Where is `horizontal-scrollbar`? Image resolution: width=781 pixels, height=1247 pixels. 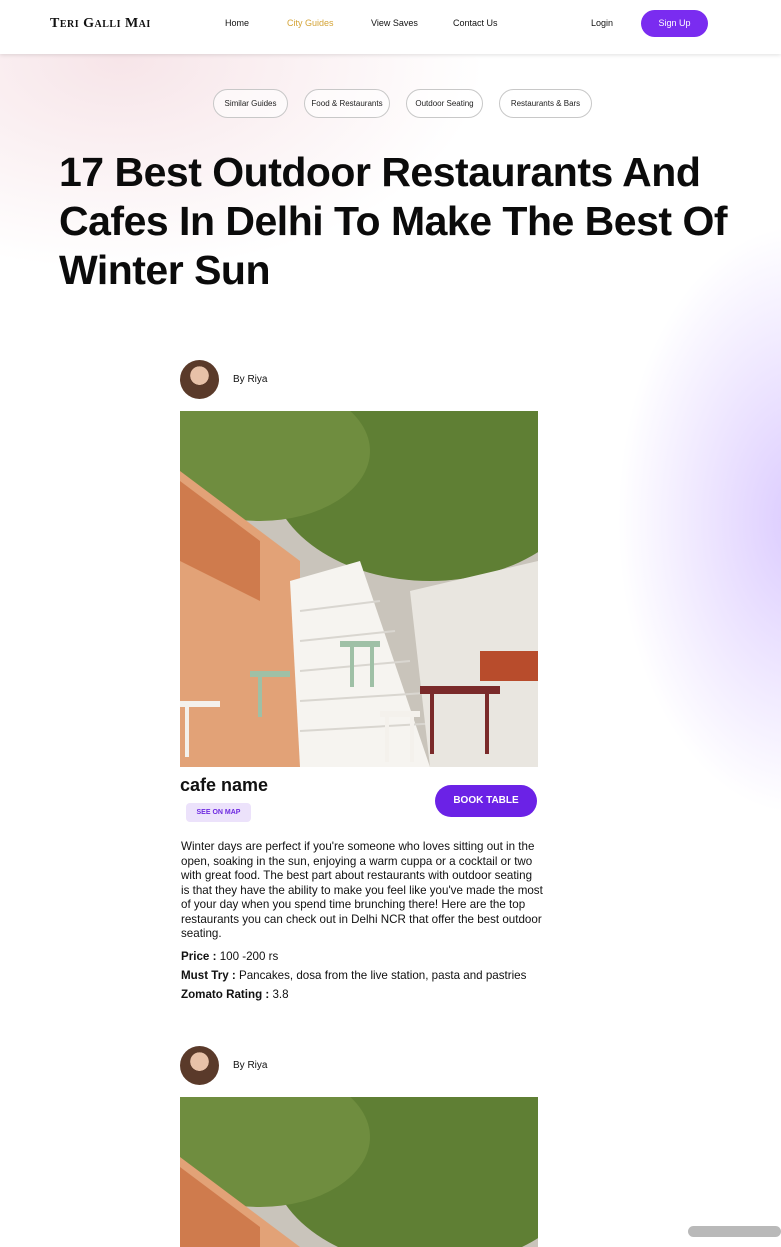 horizontal-scrollbar is located at coordinates (734, 1231).